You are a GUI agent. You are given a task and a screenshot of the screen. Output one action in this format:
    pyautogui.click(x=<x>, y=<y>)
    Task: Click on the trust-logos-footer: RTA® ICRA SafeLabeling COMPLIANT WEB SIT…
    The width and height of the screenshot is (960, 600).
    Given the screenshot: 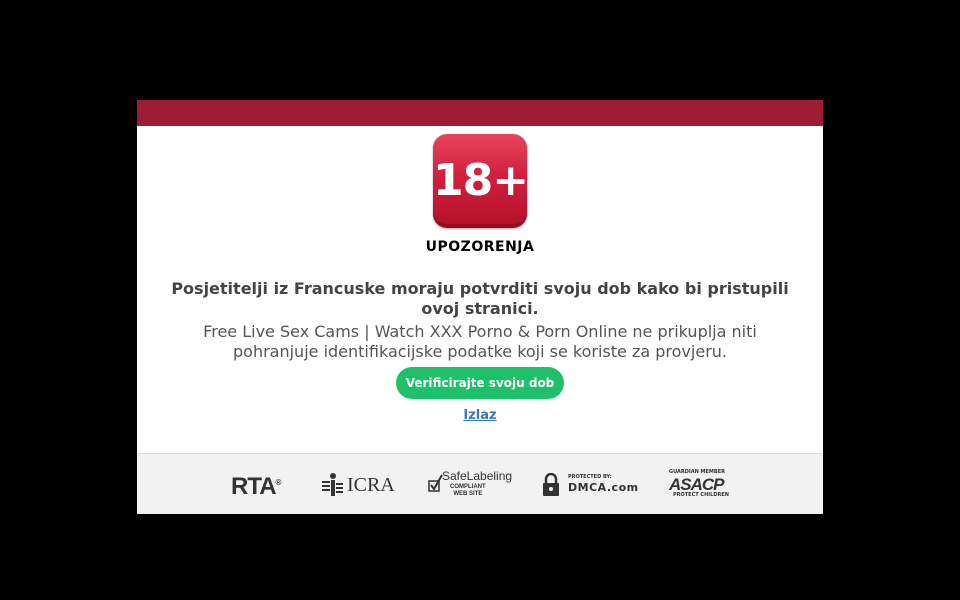 What is the action you would take?
    pyautogui.click(x=480, y=483)
    